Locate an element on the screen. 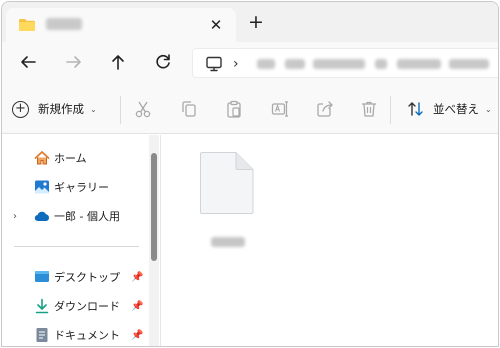 The image size is (500, 348). sidebar-item-desktop: デスクトップ 📌 is located at coordinates (74, 277).